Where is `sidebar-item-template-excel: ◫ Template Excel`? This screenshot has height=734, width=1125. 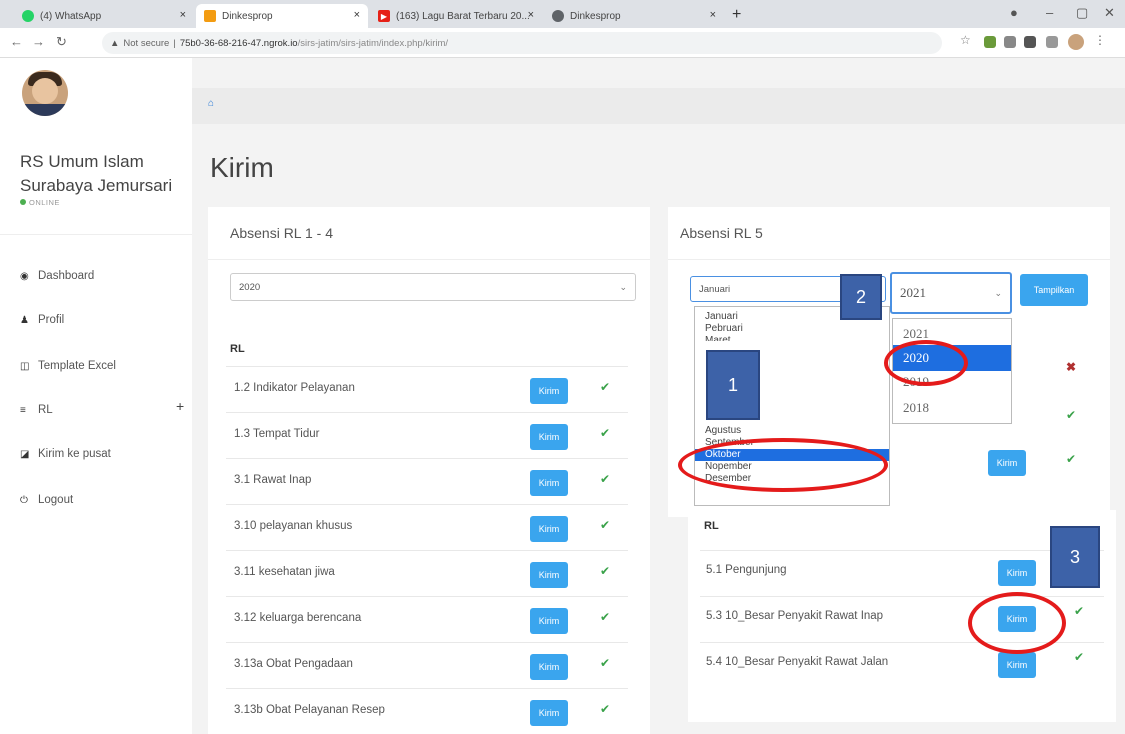 sidebar-item-template-excel: ◫ Template Excel is located at coordinates (68, 366).